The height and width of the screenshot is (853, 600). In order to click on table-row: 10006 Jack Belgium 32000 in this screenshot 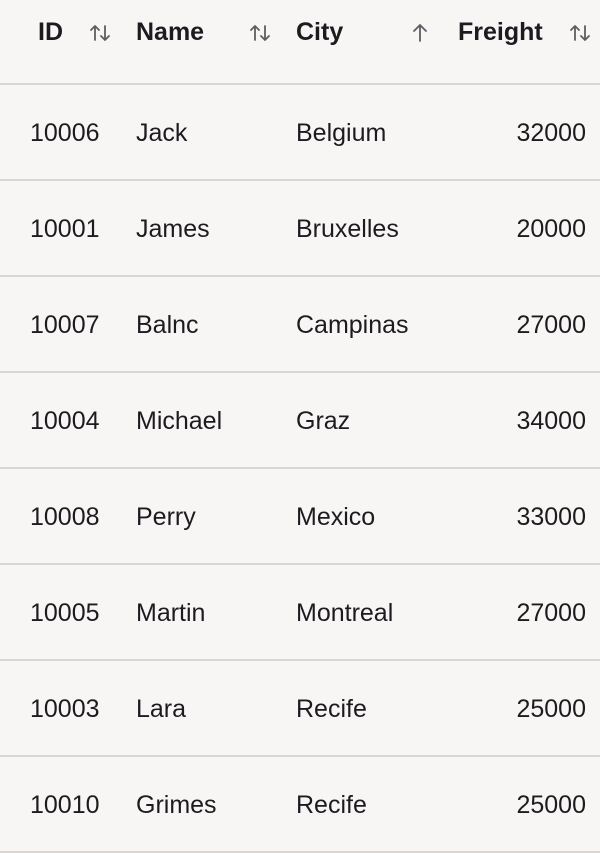, I will do `click(300, 133)`.